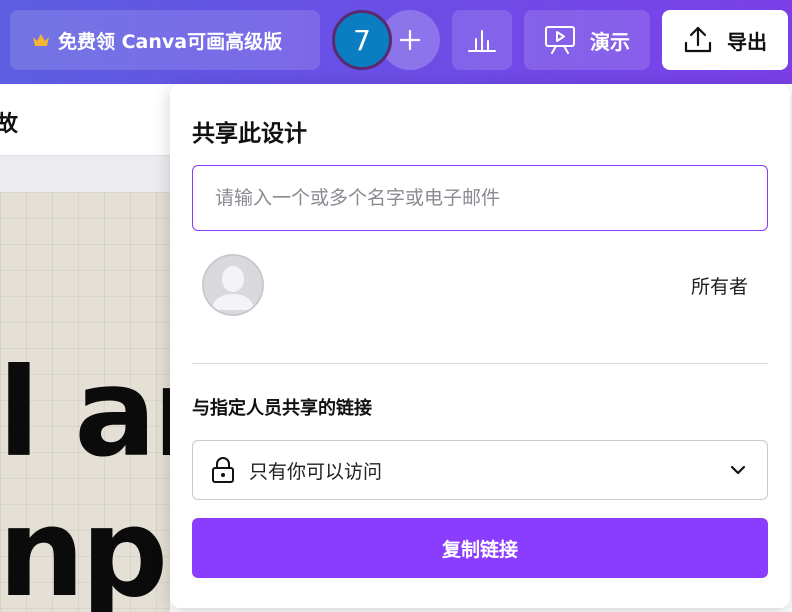 The height and width of the screenshot is (612, 792). Describe the element at coordinates (747, 41) in the screenshot. I see `export-label: 导出` at that location.